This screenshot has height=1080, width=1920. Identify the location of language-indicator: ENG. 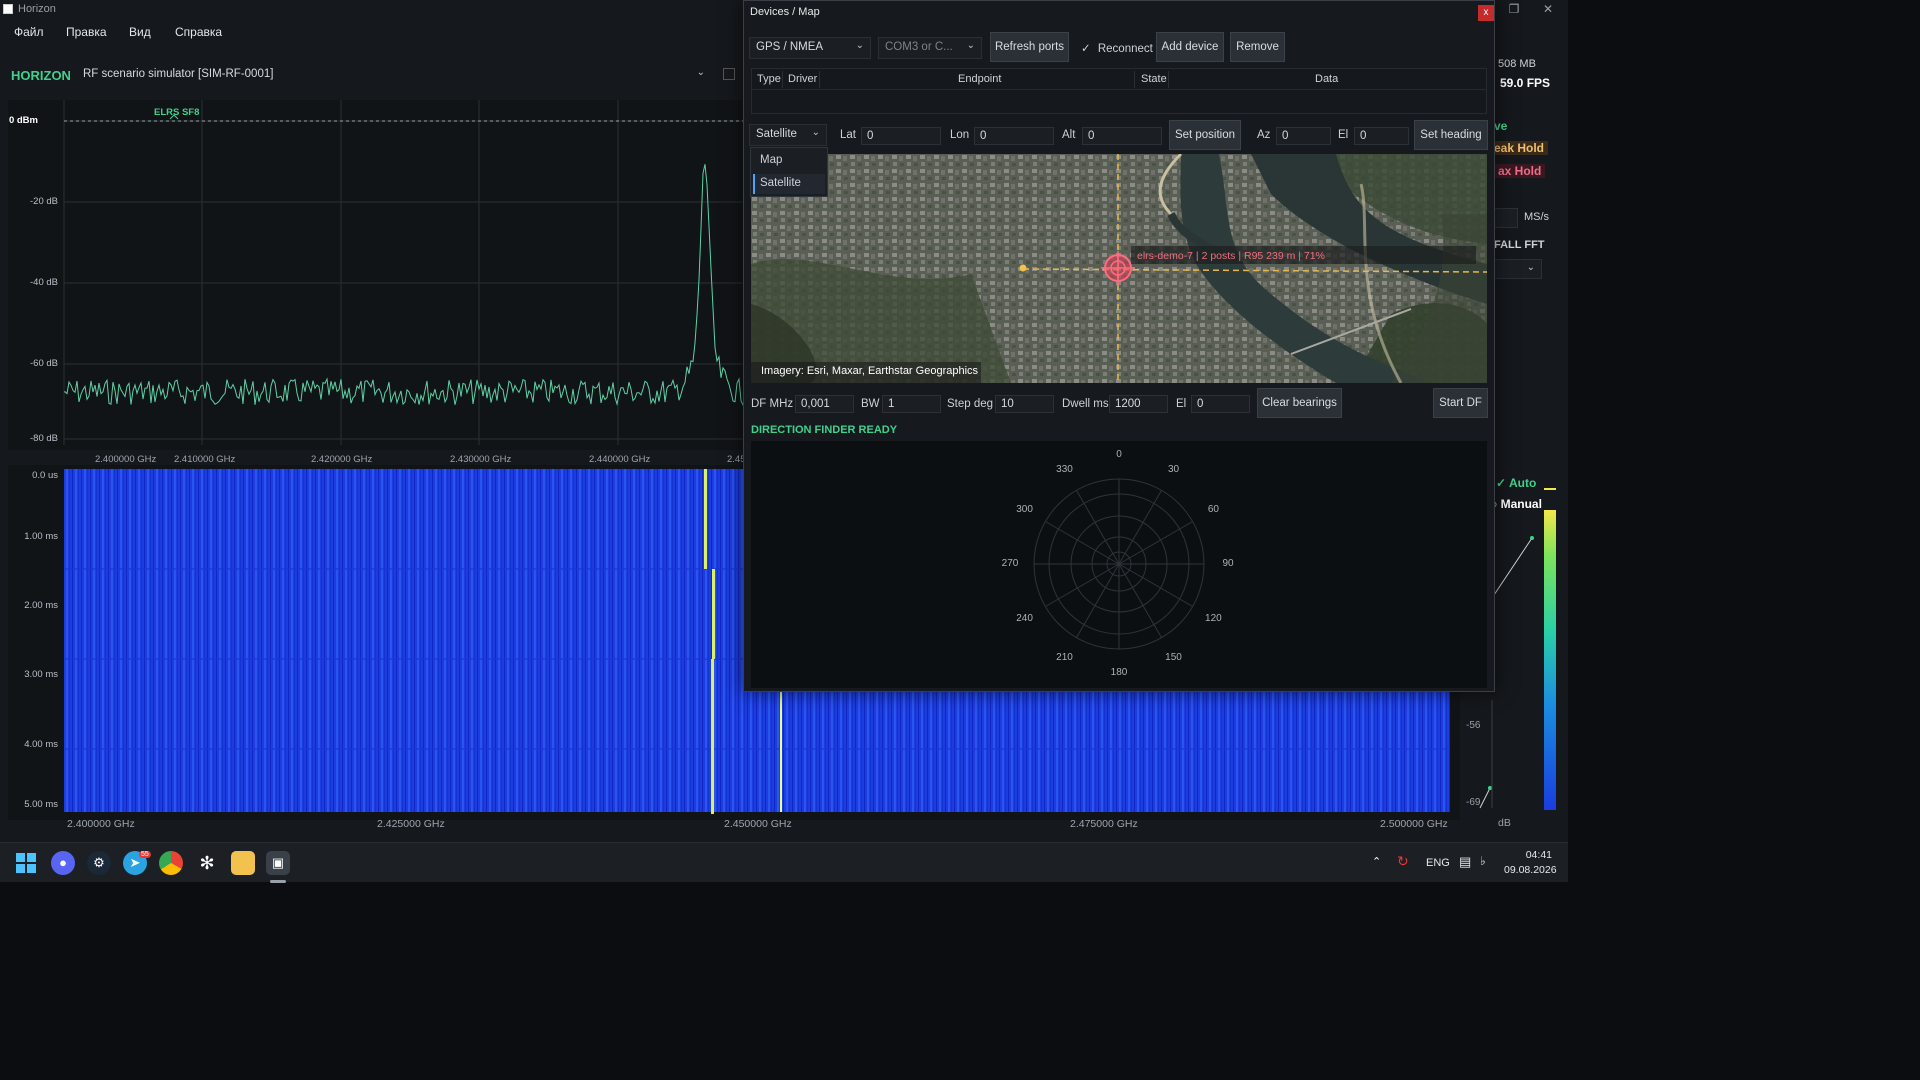
(1438, 863).